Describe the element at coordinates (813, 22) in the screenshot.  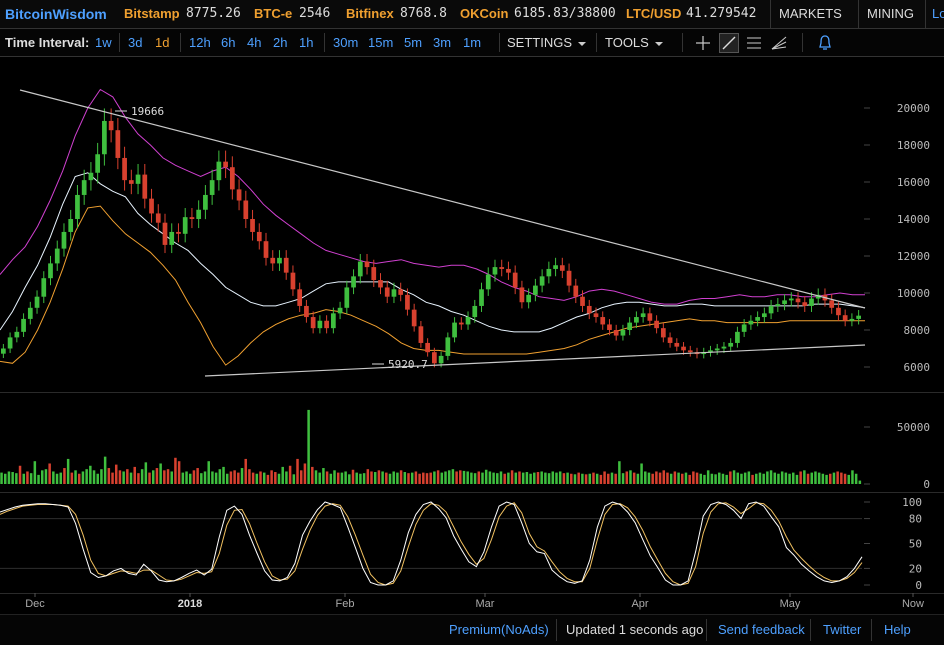
I see `markets-menu: MARKETS` at that location.